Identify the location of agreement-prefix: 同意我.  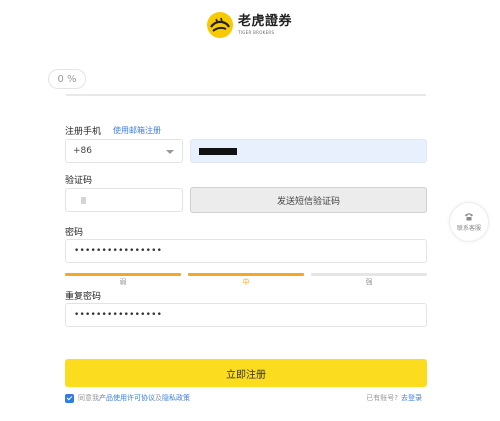
(88, 398).